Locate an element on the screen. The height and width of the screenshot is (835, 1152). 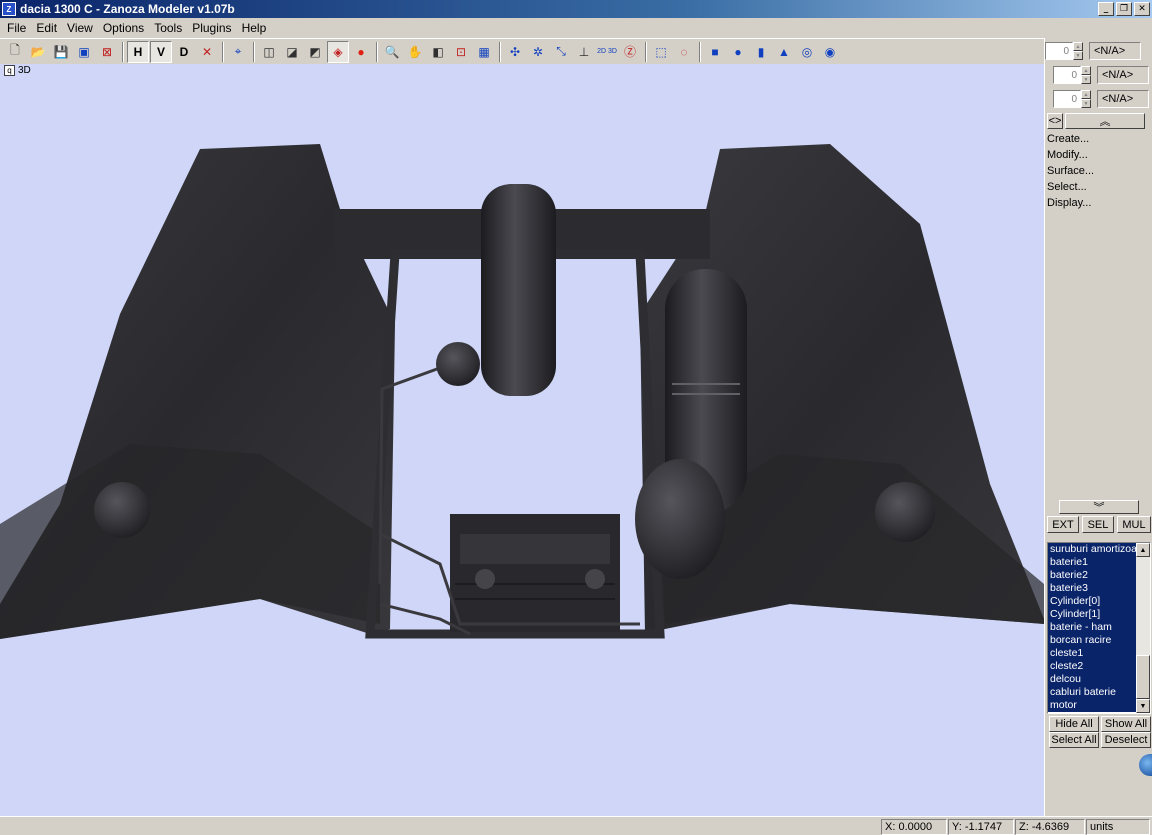
menu-tools: Tools is located at coordinates (168, 28).